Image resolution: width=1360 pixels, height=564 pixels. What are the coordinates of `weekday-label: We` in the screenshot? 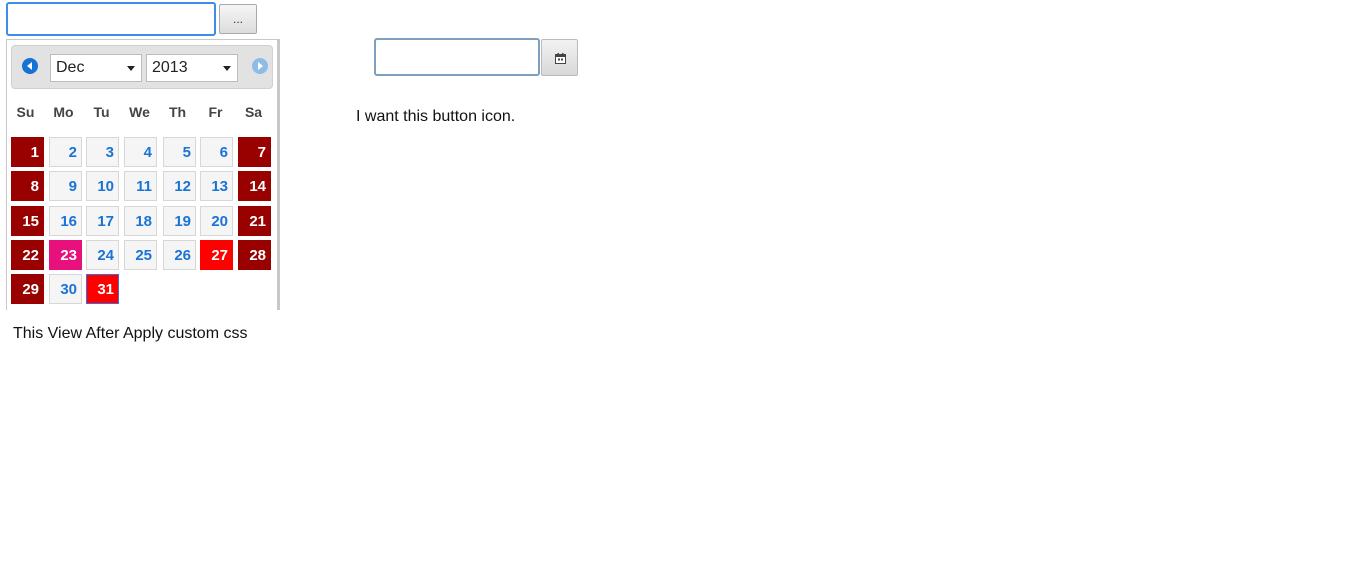 It's located at (139, 112).